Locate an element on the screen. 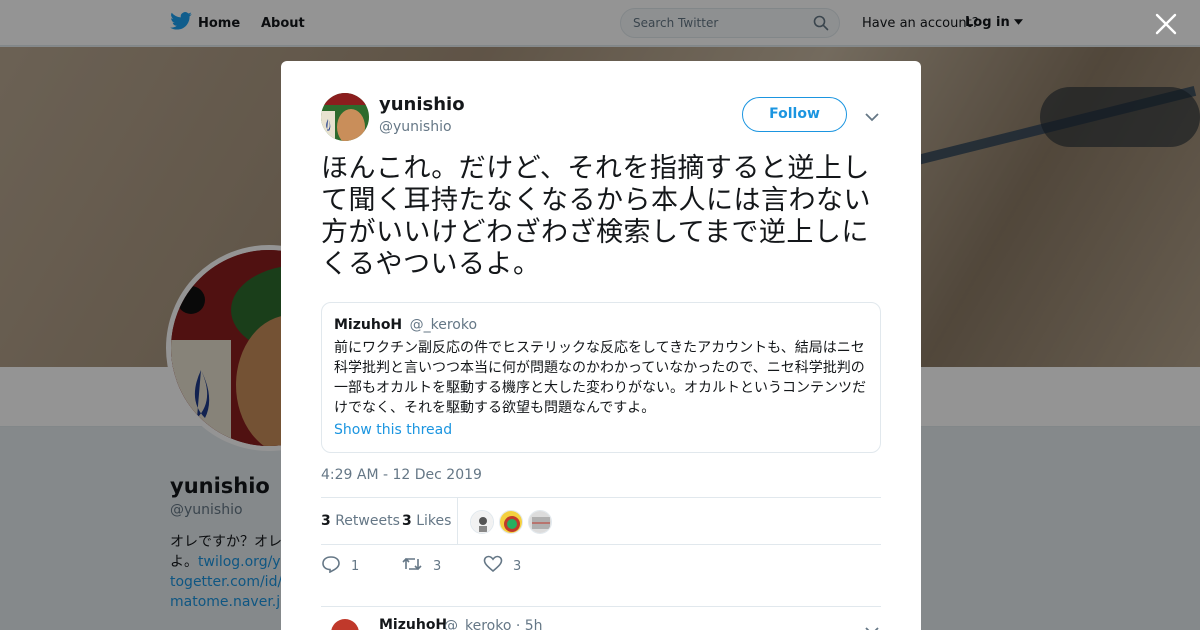  reply-meta: @_keroko · 5h is located at coordinates (493, 624).